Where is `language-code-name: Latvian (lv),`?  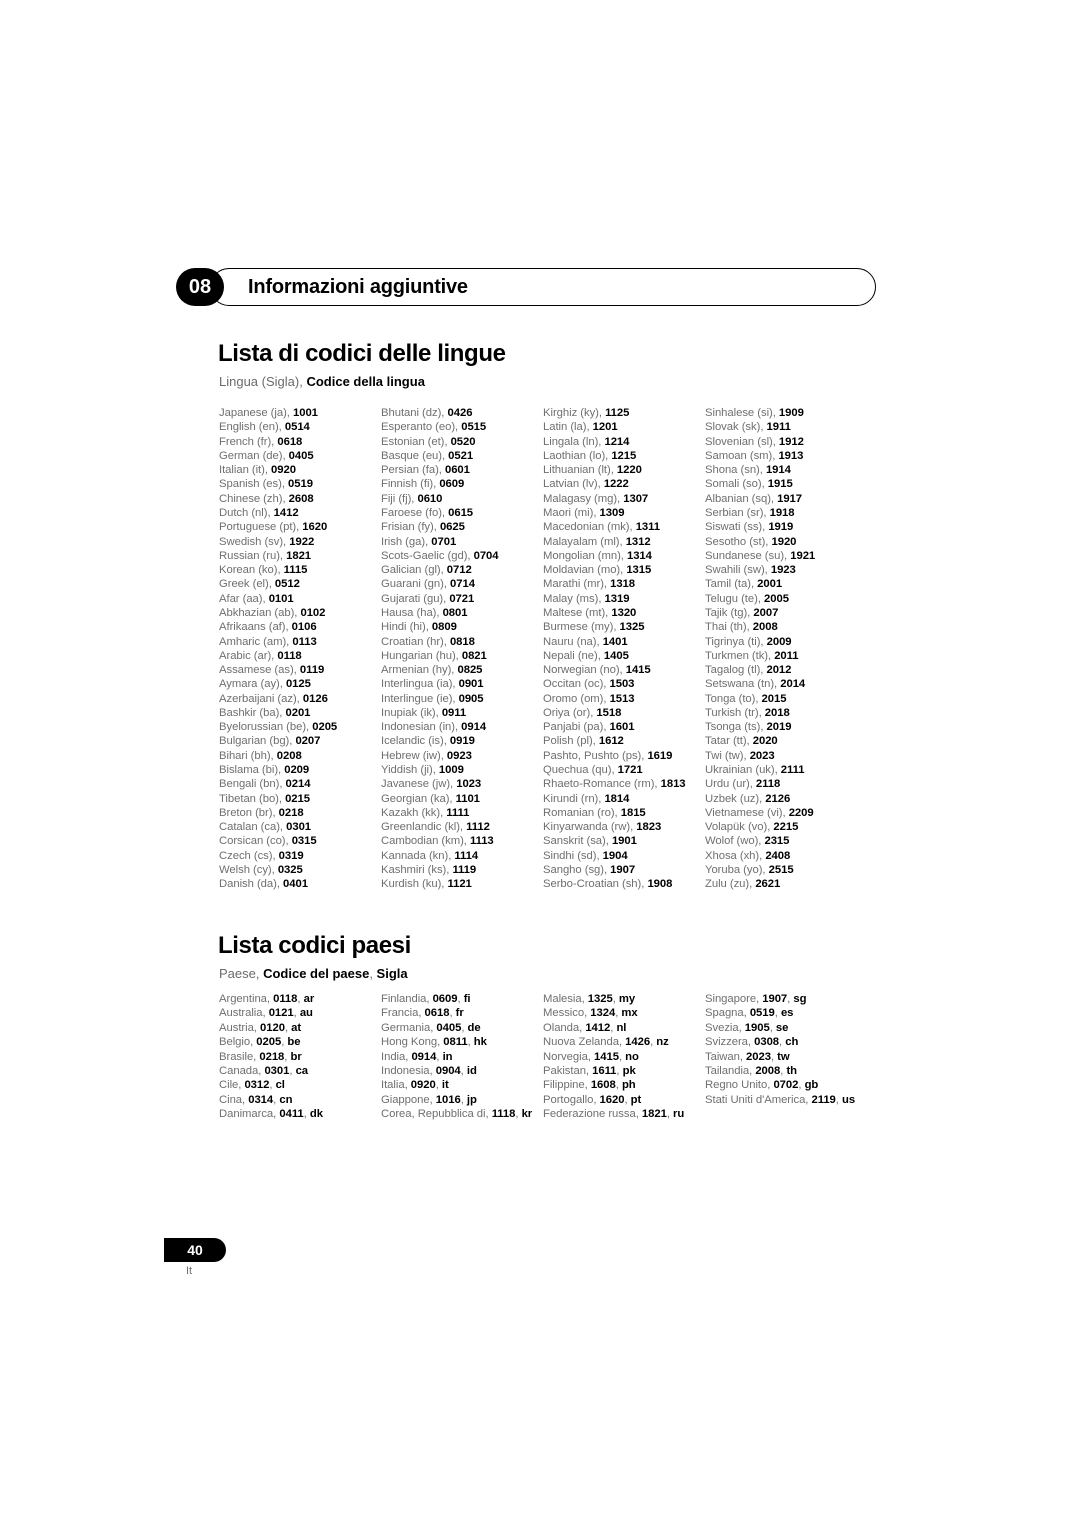 language-code-name: Latvian (lv), is located at coordinates (573, 484).